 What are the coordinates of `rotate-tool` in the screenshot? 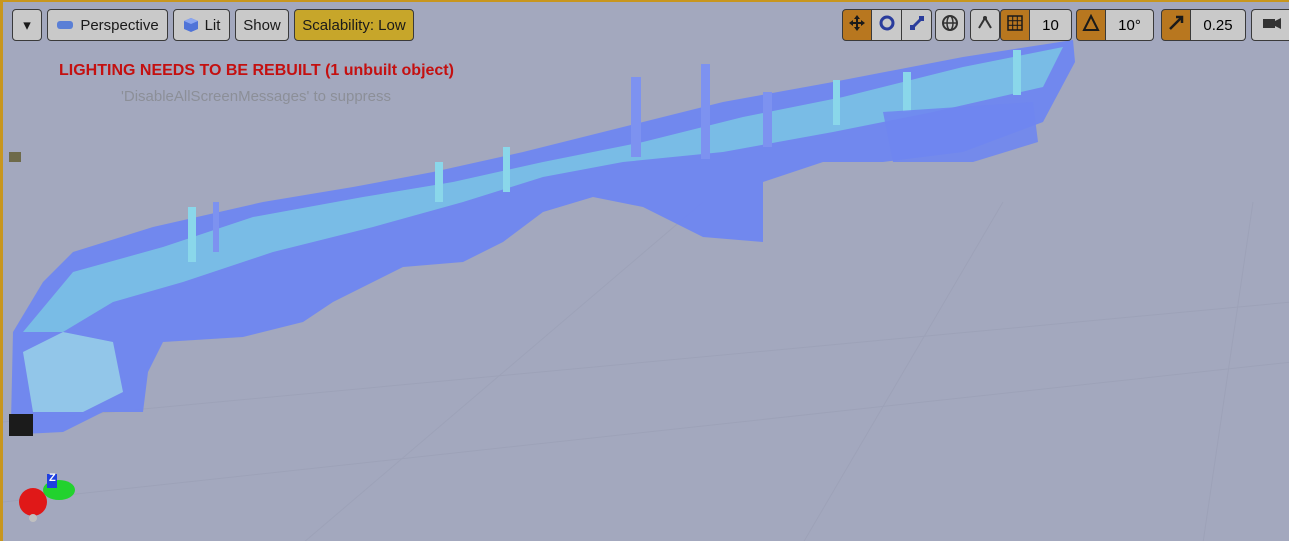 It's located at (887, 25).